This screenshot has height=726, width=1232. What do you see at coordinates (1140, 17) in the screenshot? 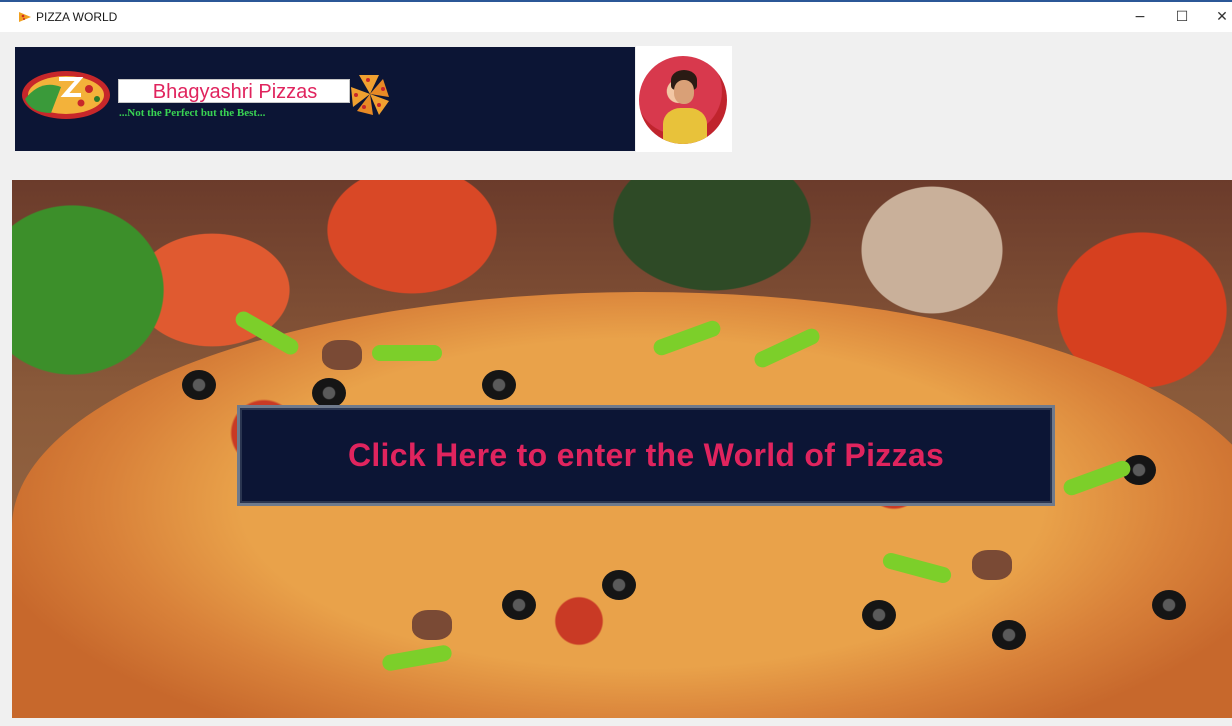
I see `minimize-button: −` at bounding box center [1140, 17].